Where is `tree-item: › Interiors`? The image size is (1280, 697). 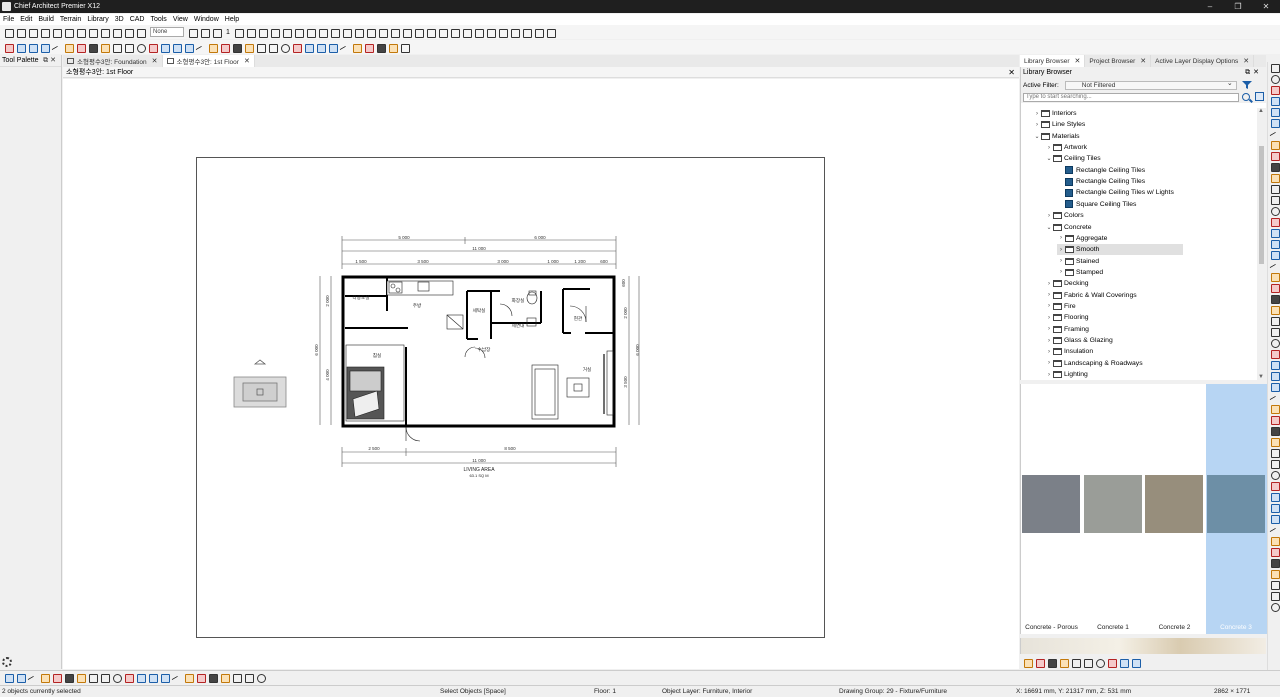
tree-item: › Interiors is located at coordinates (1055, 113).